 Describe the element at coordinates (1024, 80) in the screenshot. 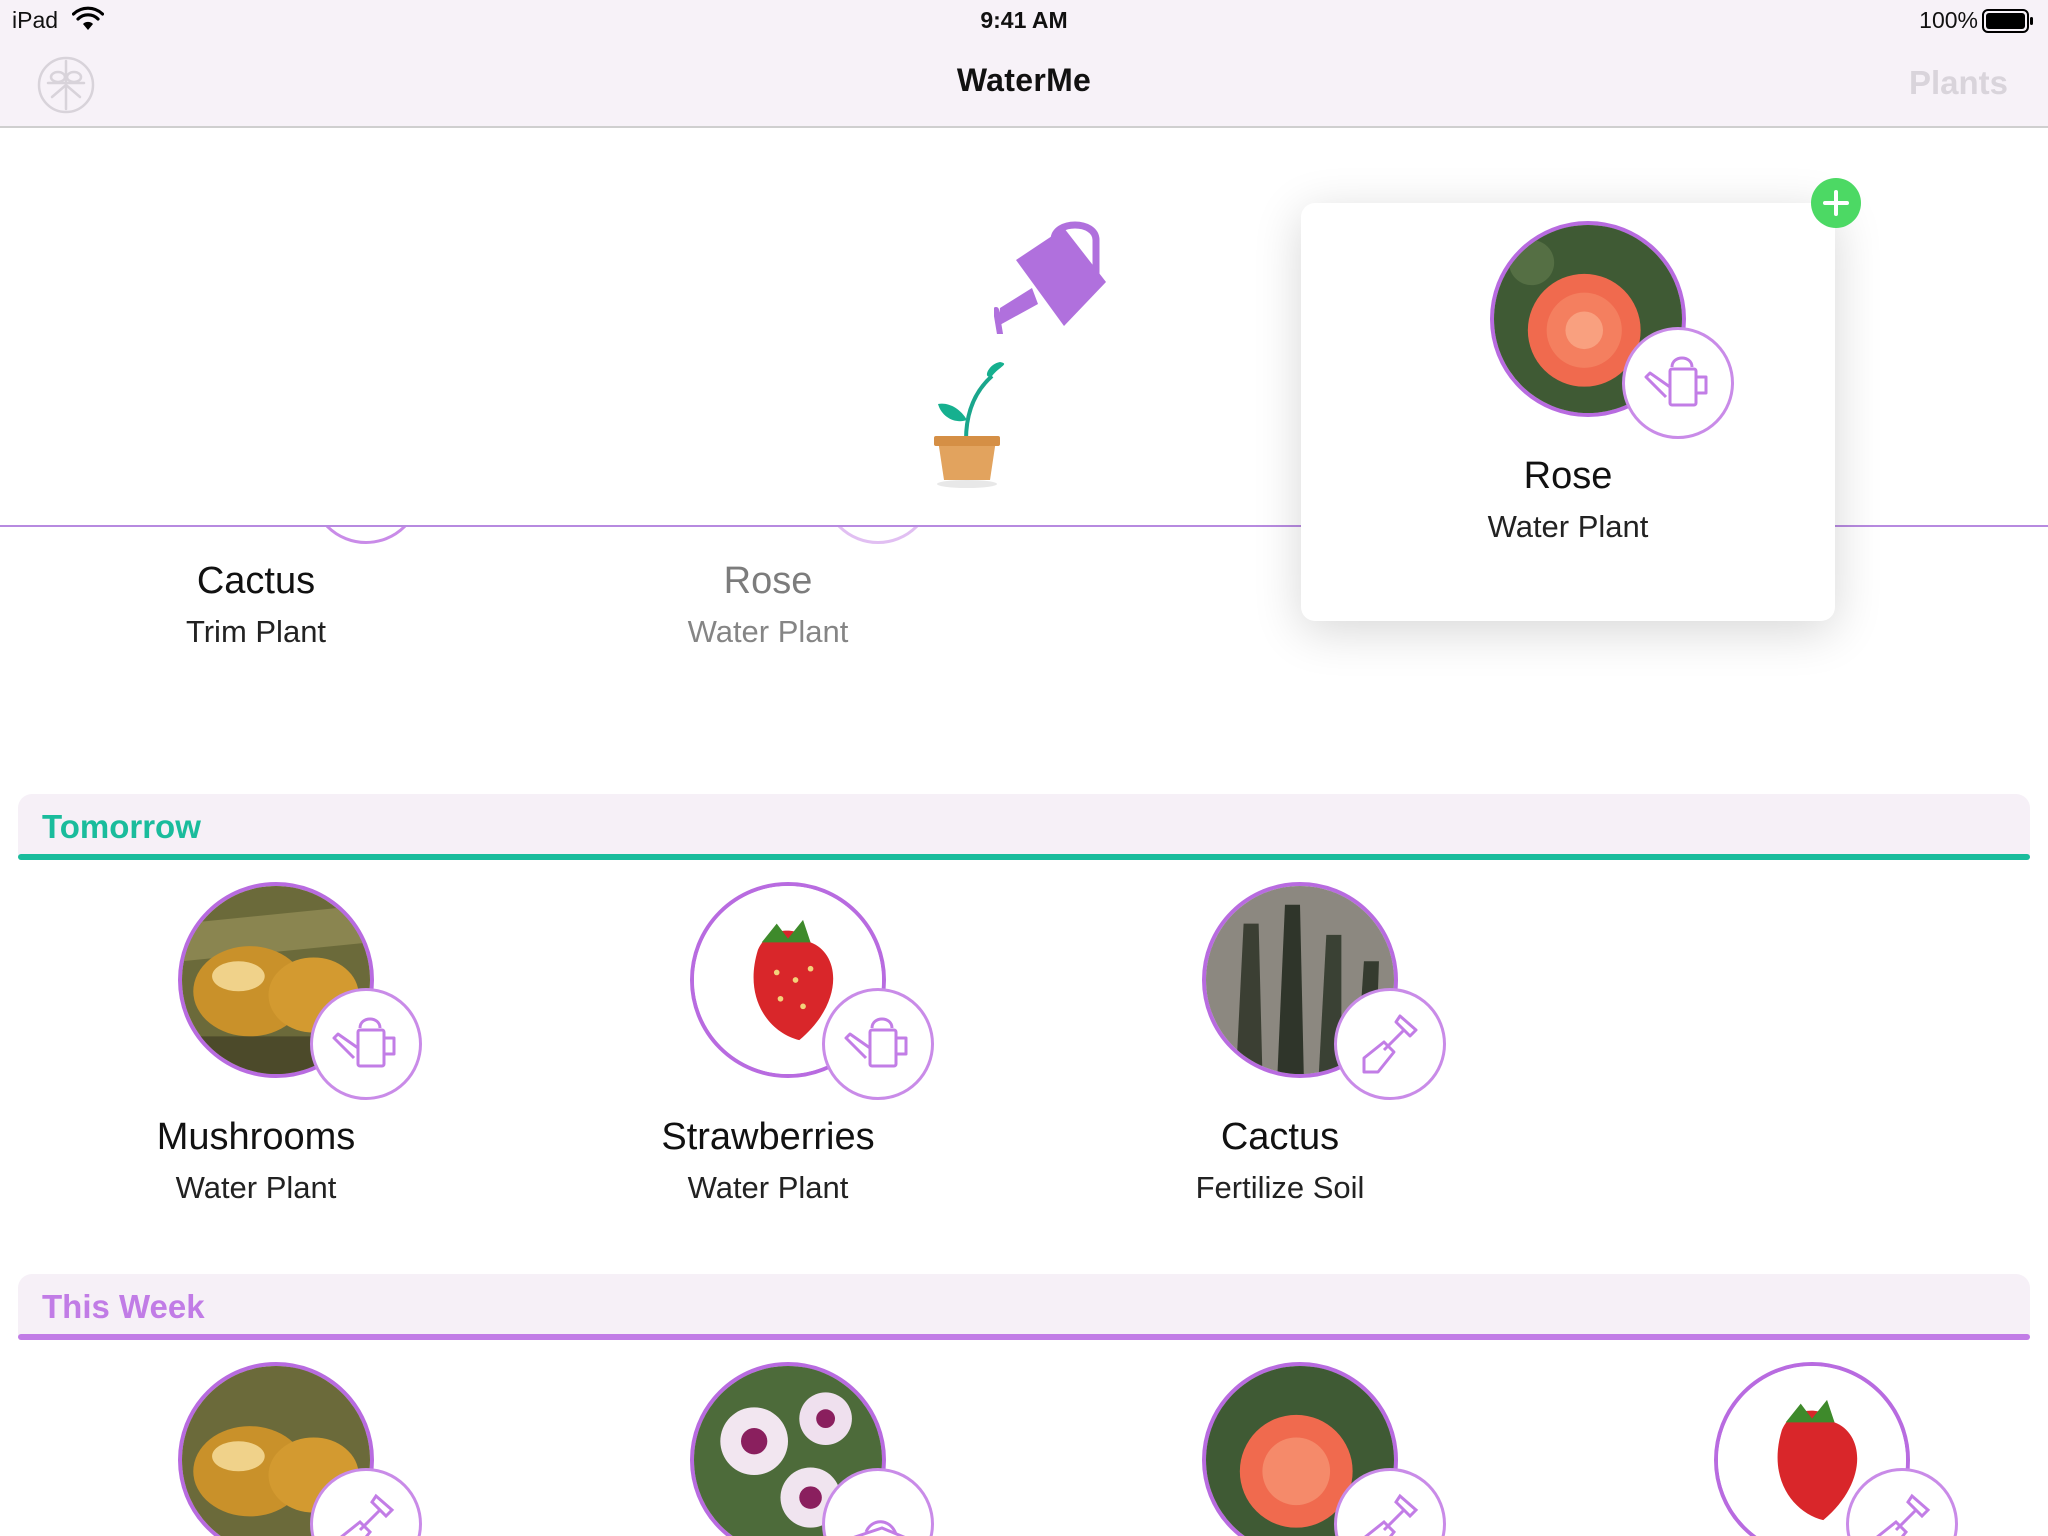

I see `page-title: WaterMe` at that location.